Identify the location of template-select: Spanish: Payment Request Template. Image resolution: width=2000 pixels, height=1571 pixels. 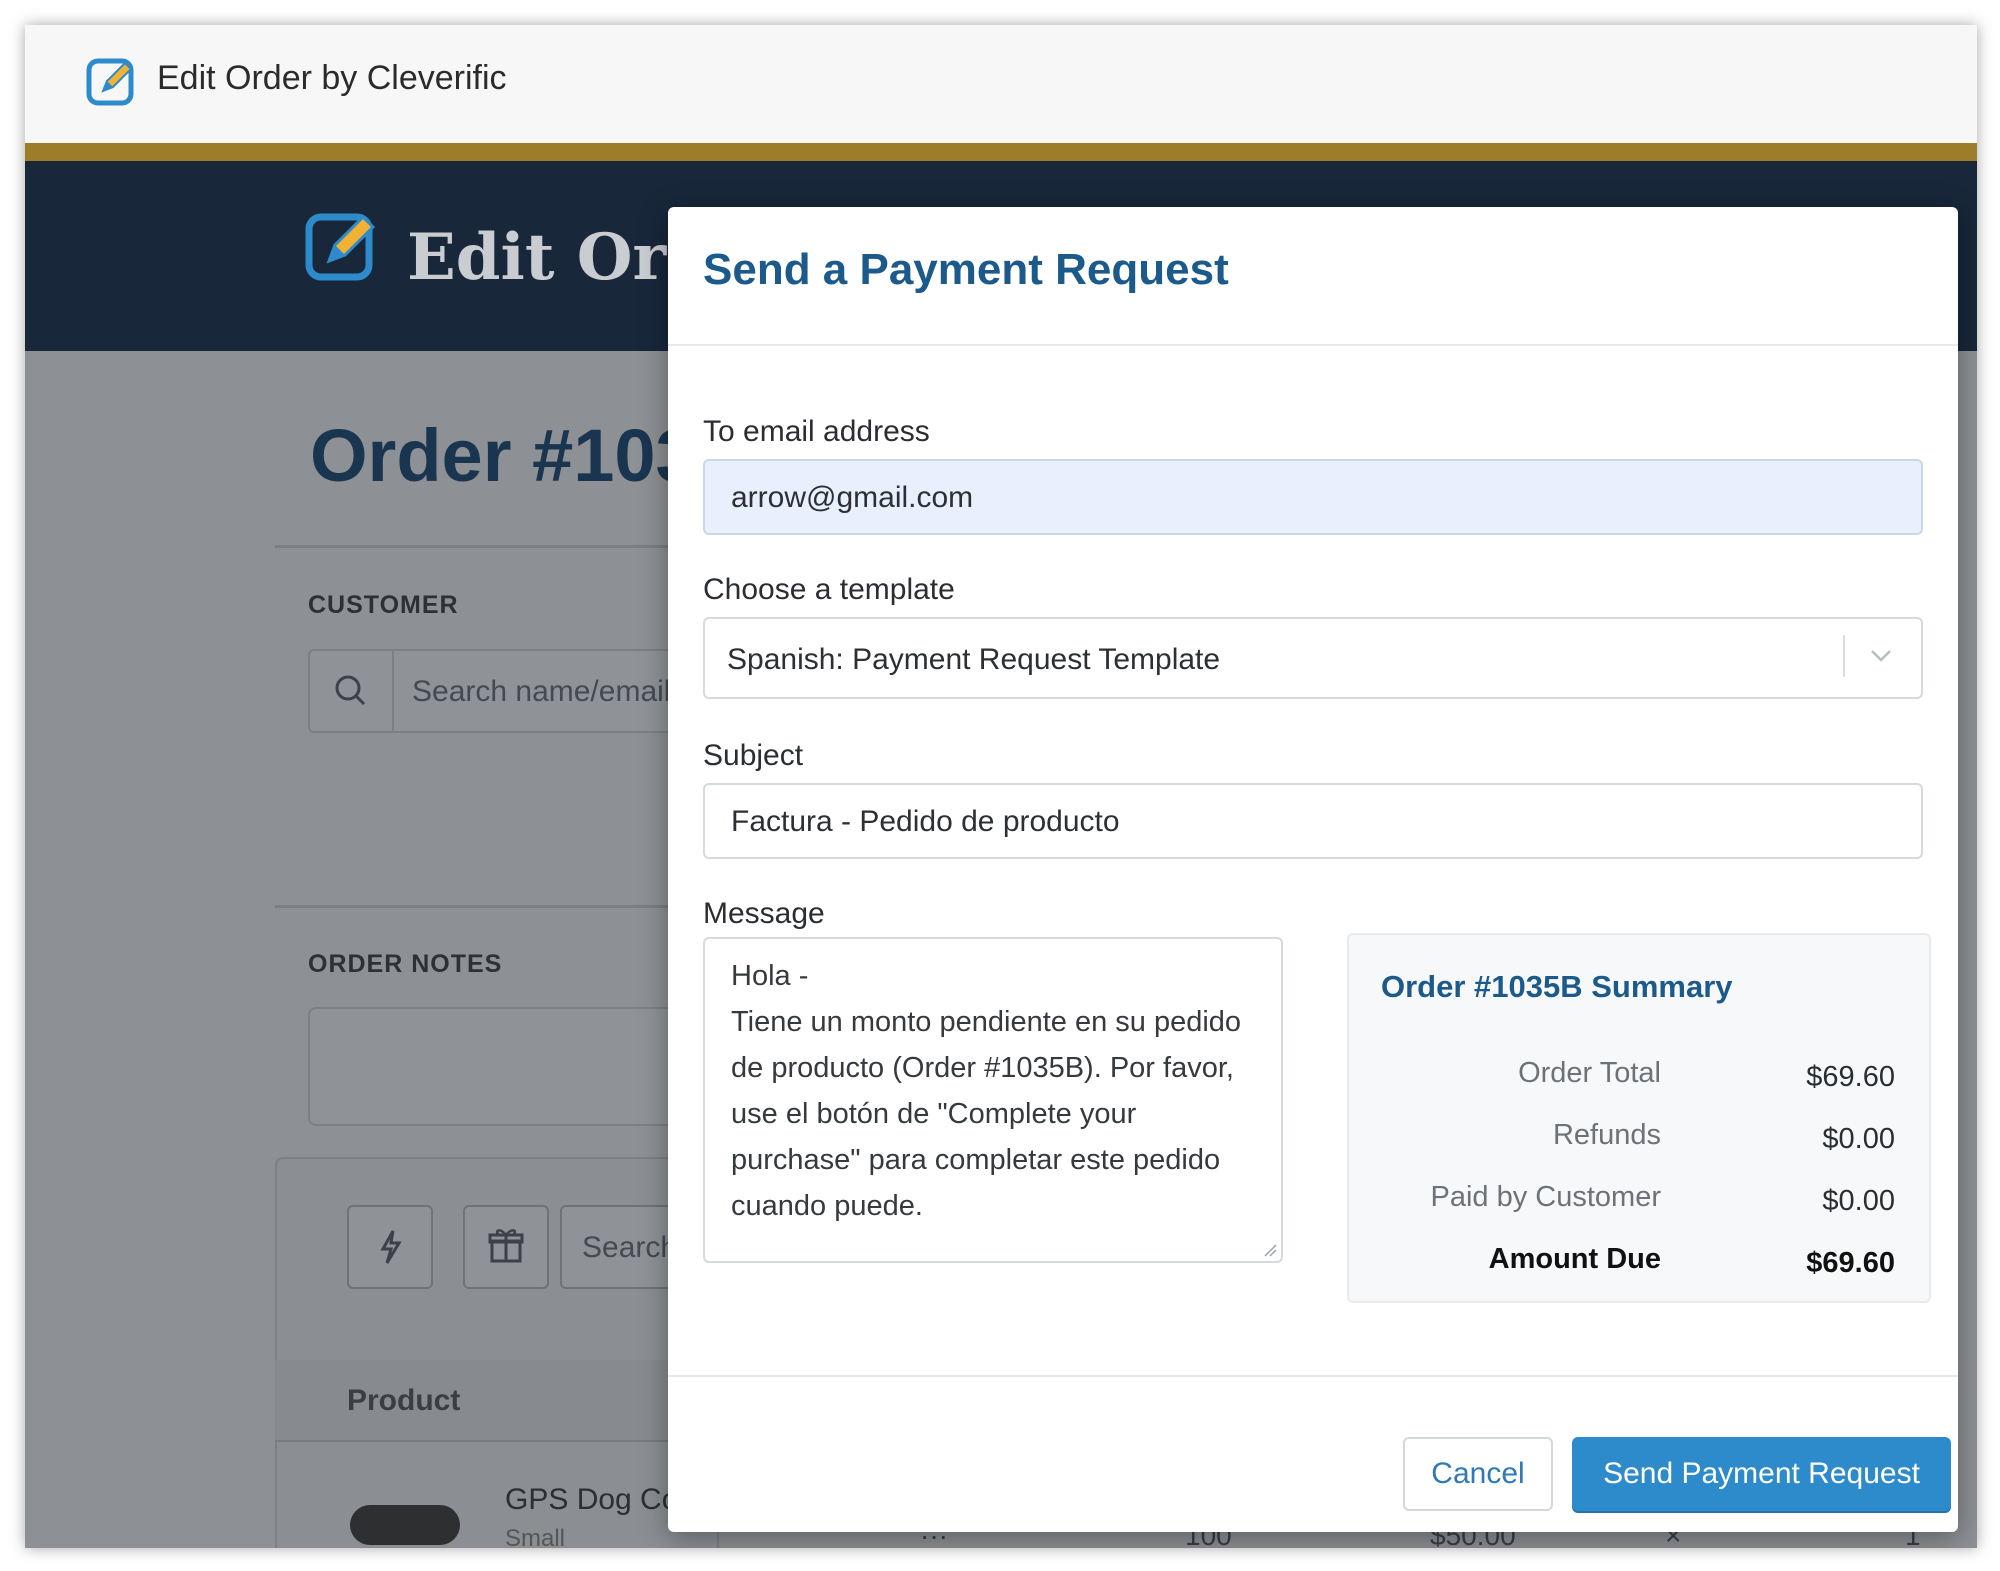
(1313, 658).